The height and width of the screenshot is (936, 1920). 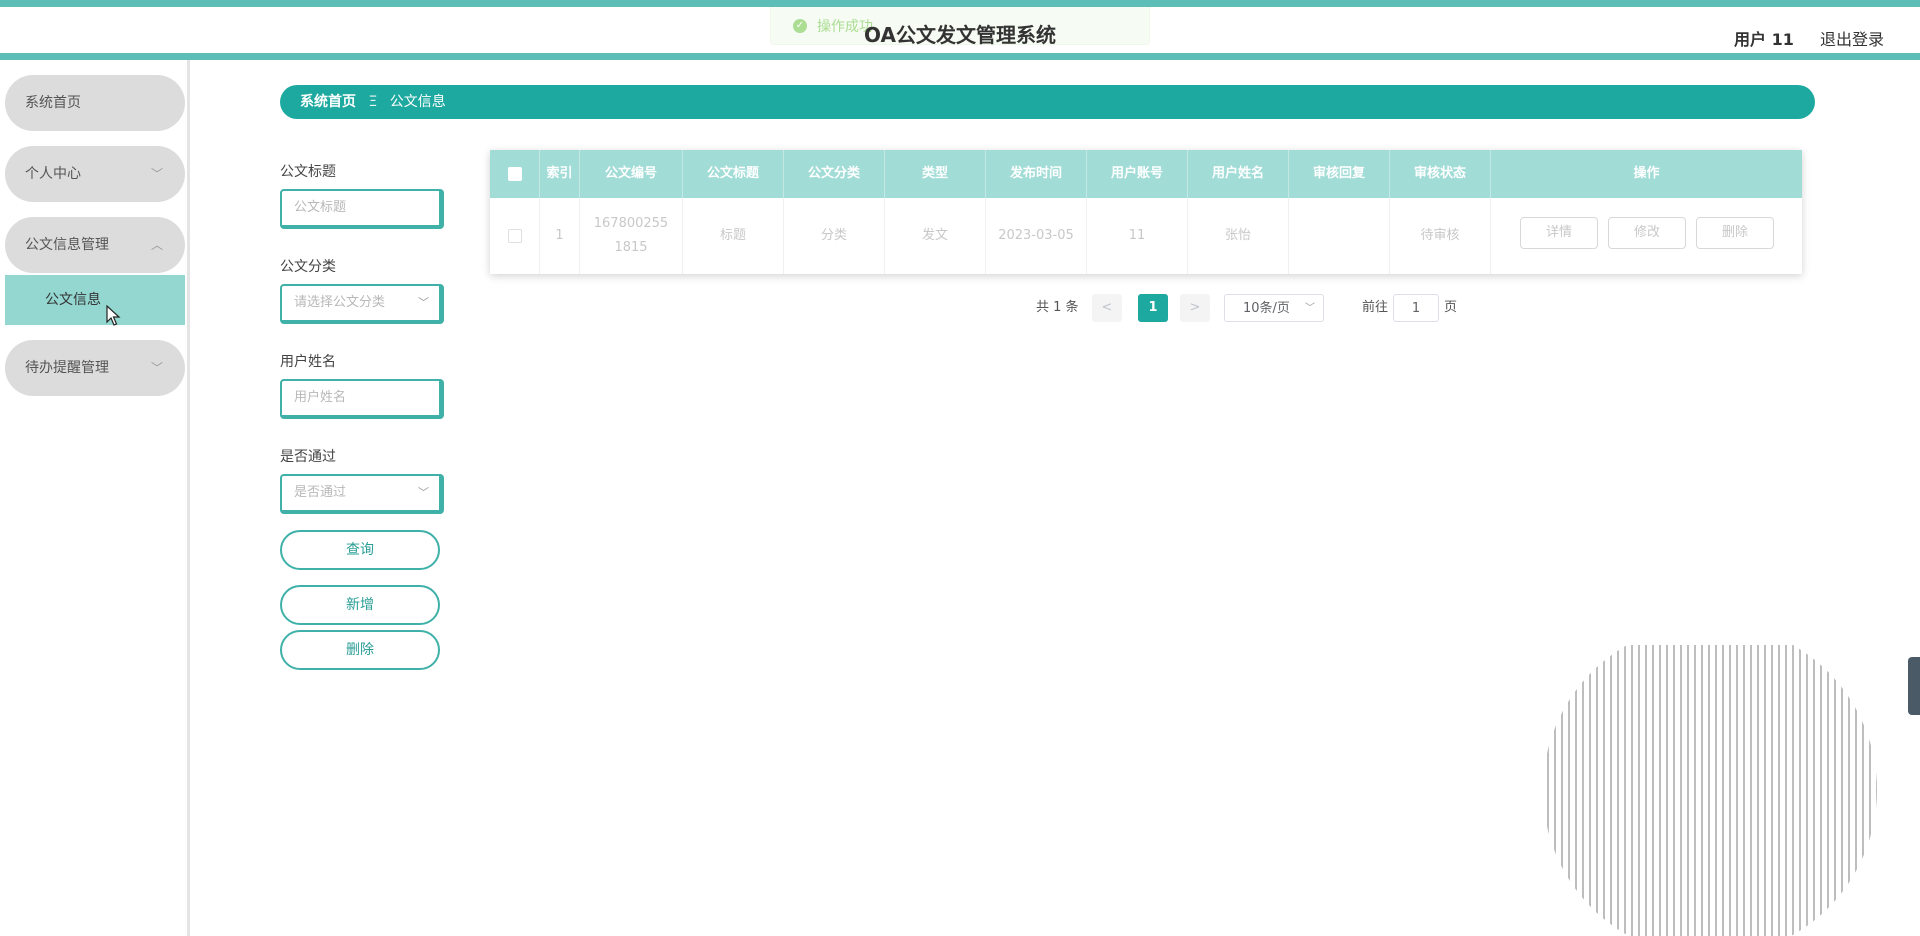 What do you see at coordinates (1107, 308) in the screenshot?
I see `prev-page-button: <` at bounding box center [1107, 308].